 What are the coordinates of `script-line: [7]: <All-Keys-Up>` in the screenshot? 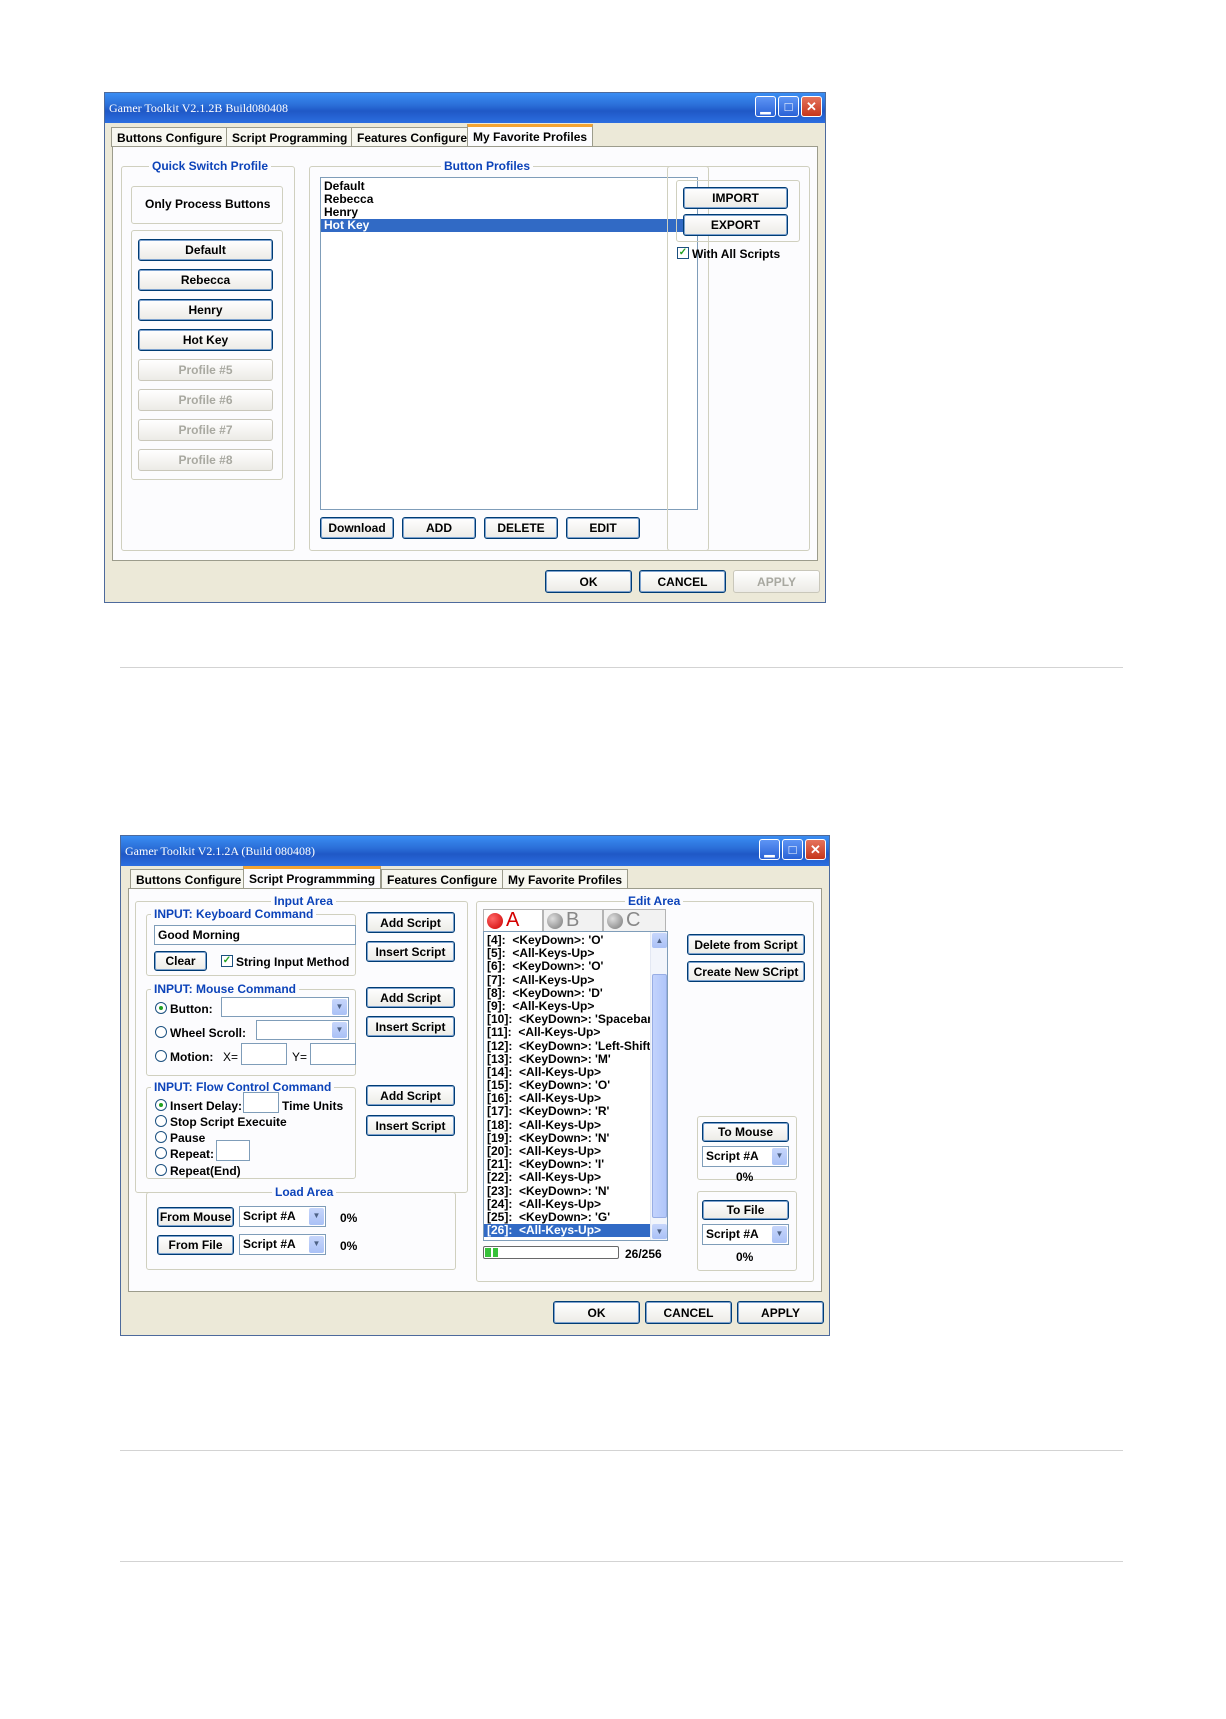 It's located at (568, 980).